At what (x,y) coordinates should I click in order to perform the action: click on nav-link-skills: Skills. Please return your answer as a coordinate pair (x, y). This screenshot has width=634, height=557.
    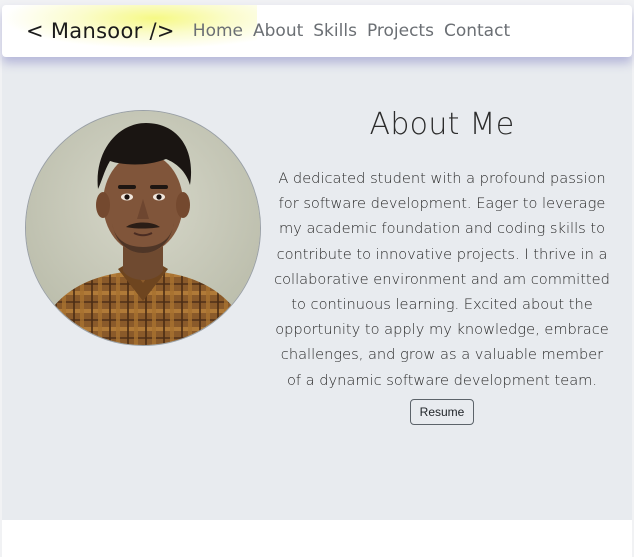
    Looking at the image, I should click on (335, 31).